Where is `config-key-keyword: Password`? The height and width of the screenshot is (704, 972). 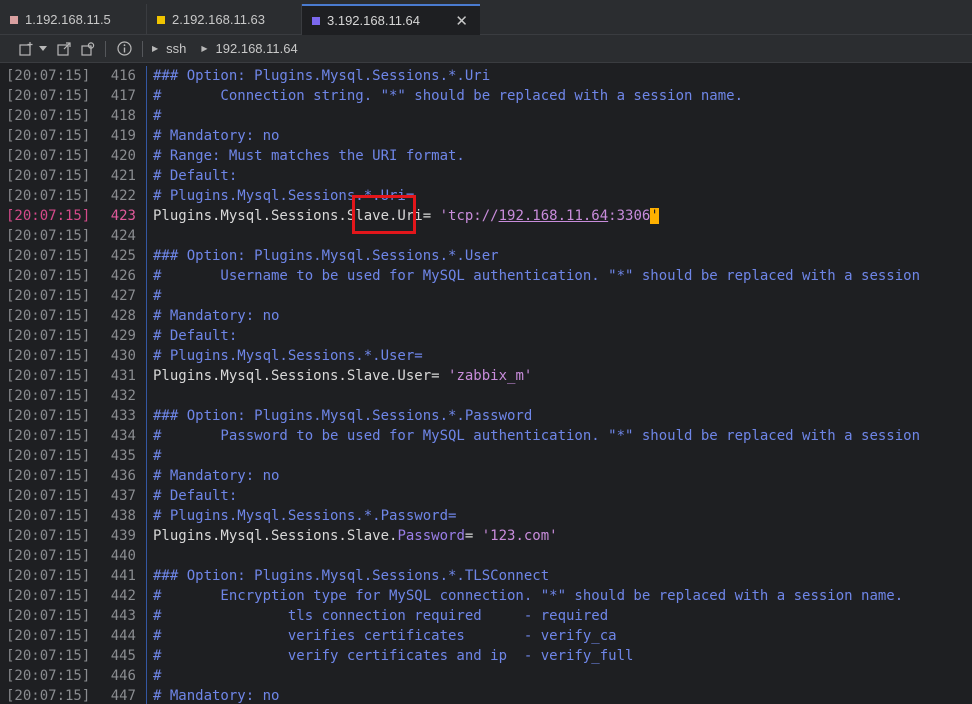
config-key-keyword: Password is located at coordinates (431, 536).